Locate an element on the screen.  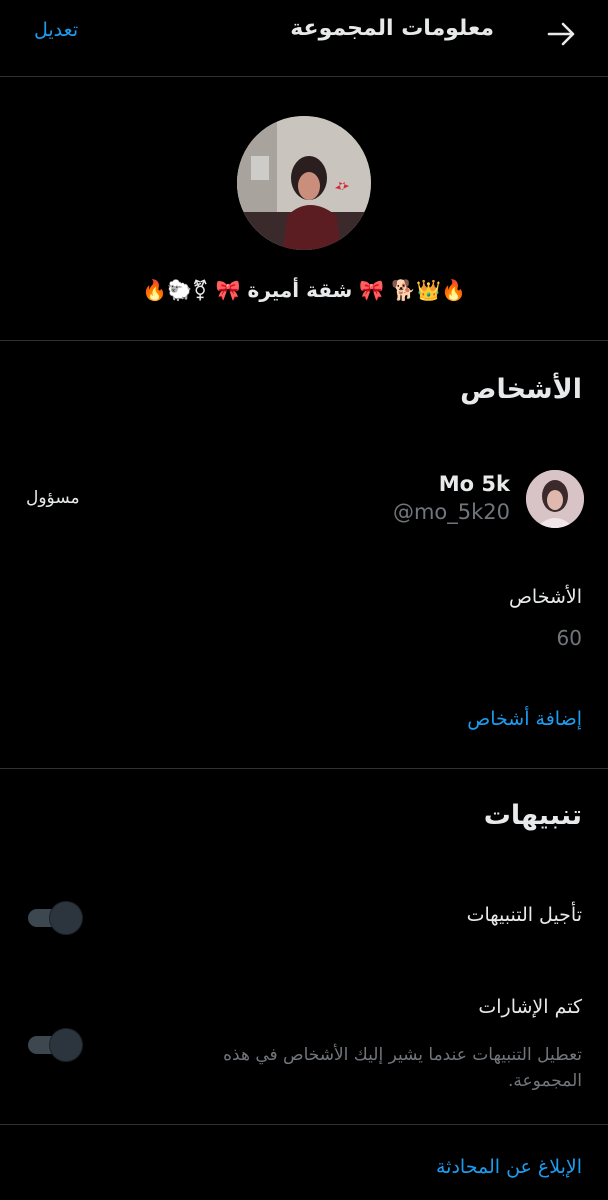
member-name: Mo 5k is located at coordinates (474, 484).